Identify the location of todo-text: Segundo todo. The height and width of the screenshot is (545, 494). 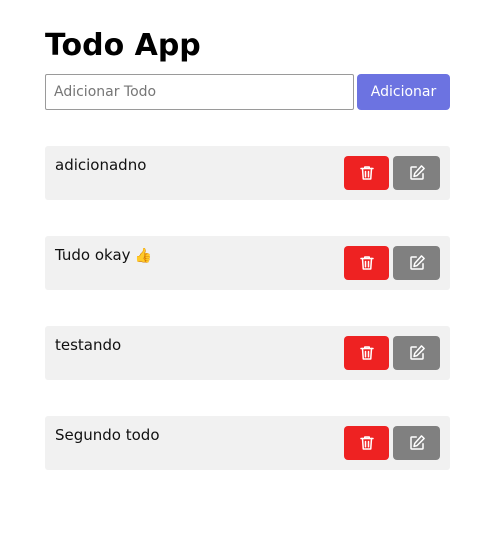
(107, 435).